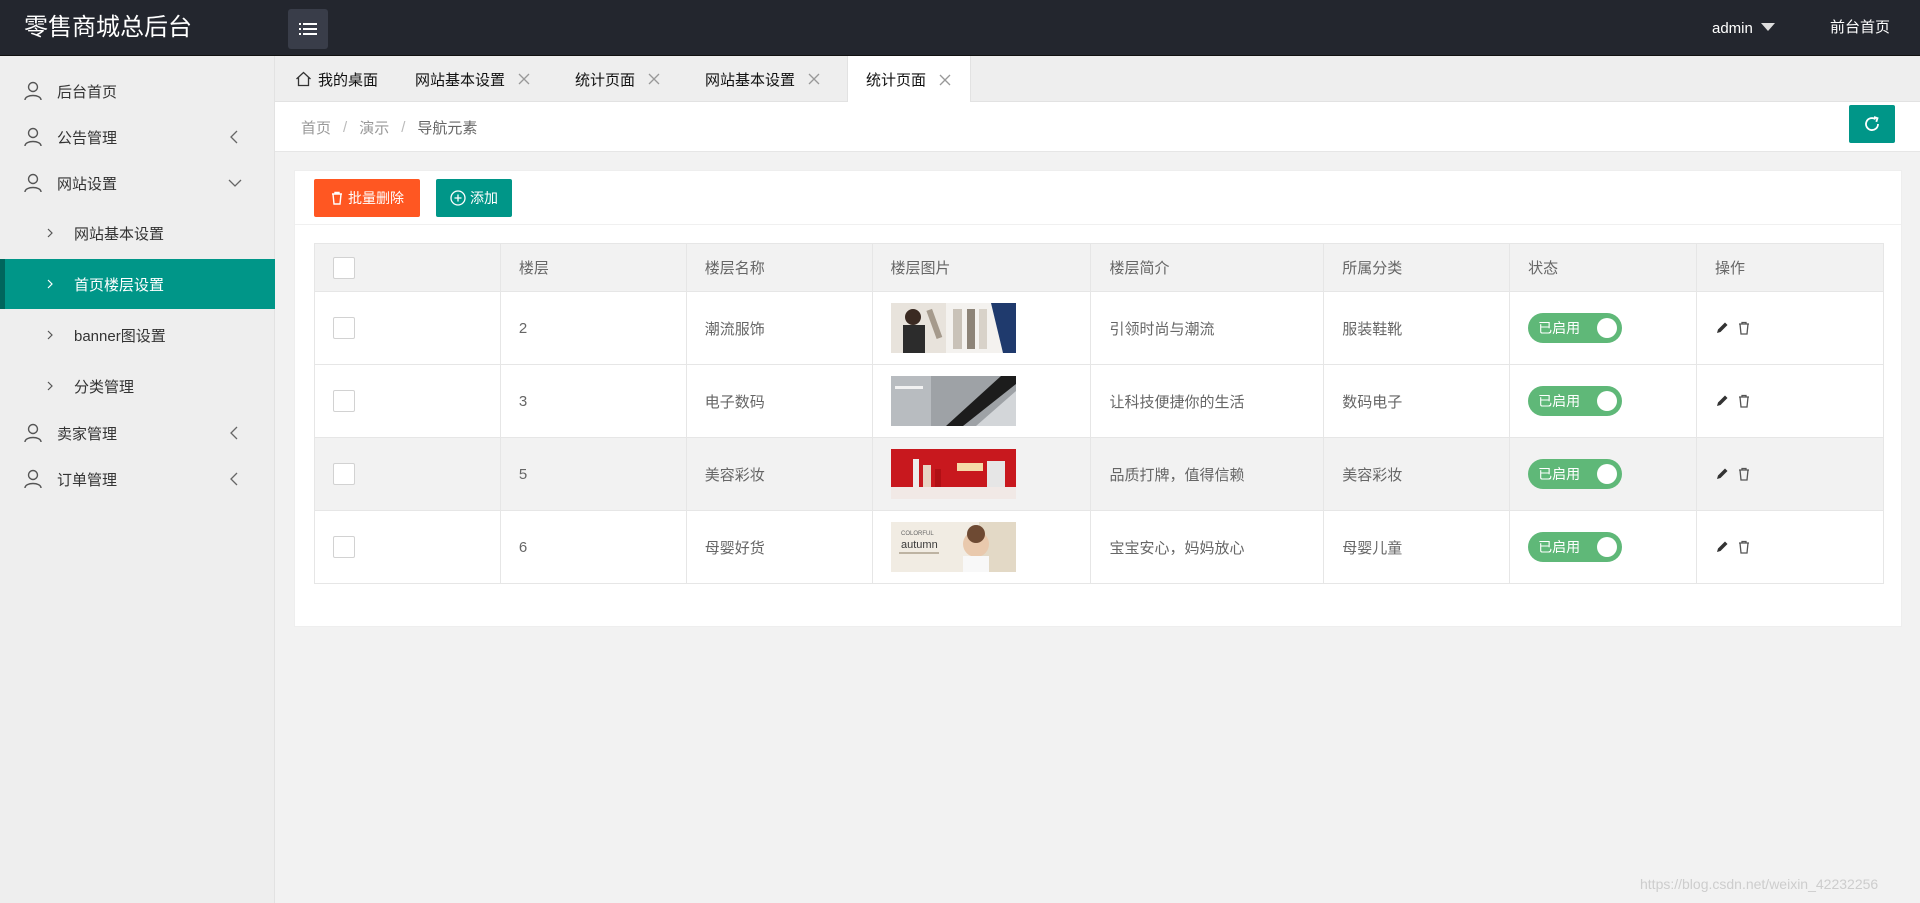 Image resolution: width=1920 pixels, height=903 pixels. I want to click on top-header: 零售商城总后台 admin 前台首页, so click(960, 28).